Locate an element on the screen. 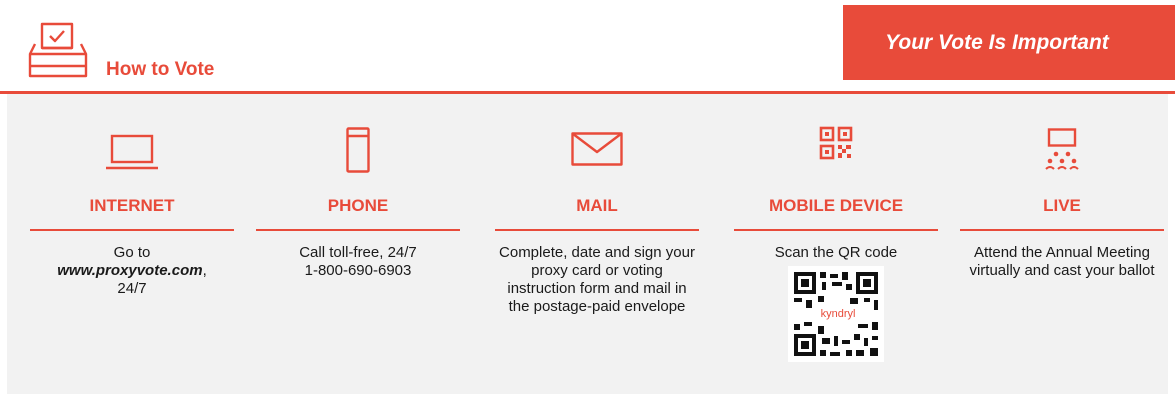 The width and height of the screenshot is (1175, 394). page-title: How to Vote is located at coordinates (160, 69).